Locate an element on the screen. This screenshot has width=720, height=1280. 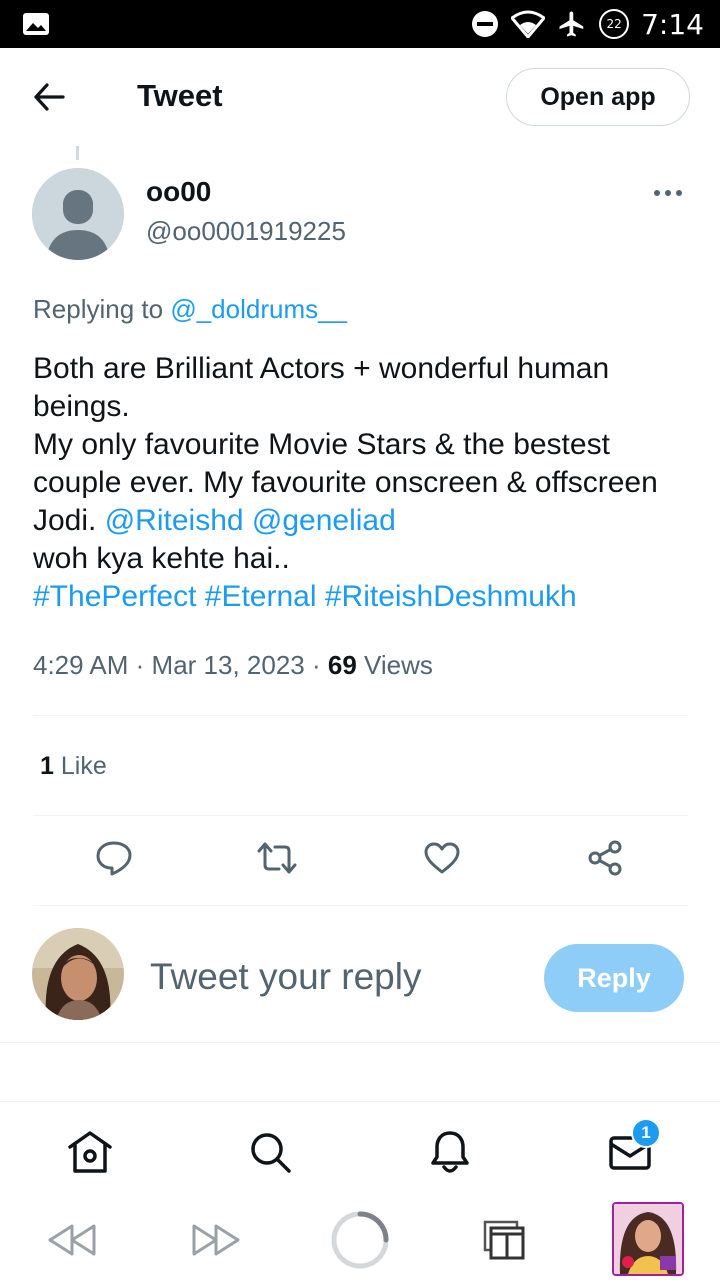
notifications-icon is located at coordinates (450, 1152).